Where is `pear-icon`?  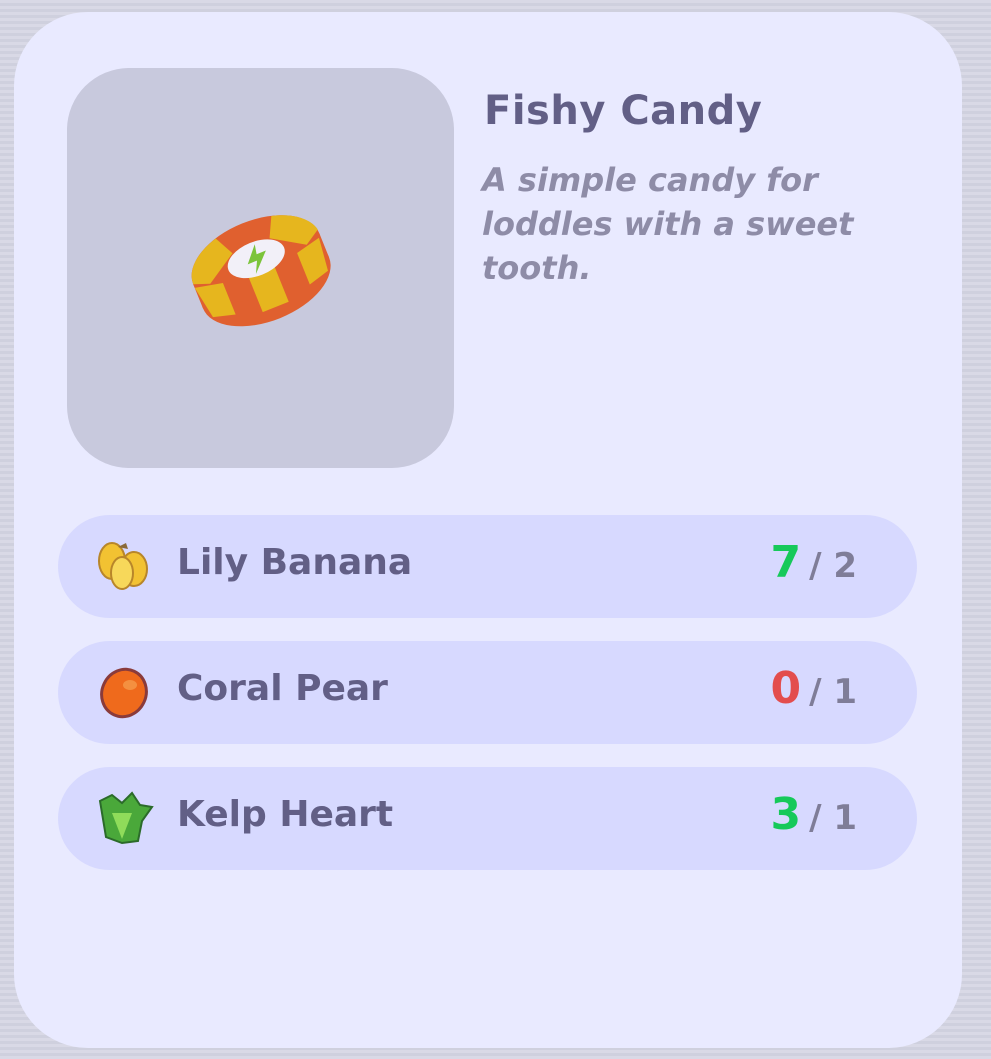 pear-icon is located at coordinates (123, 693).